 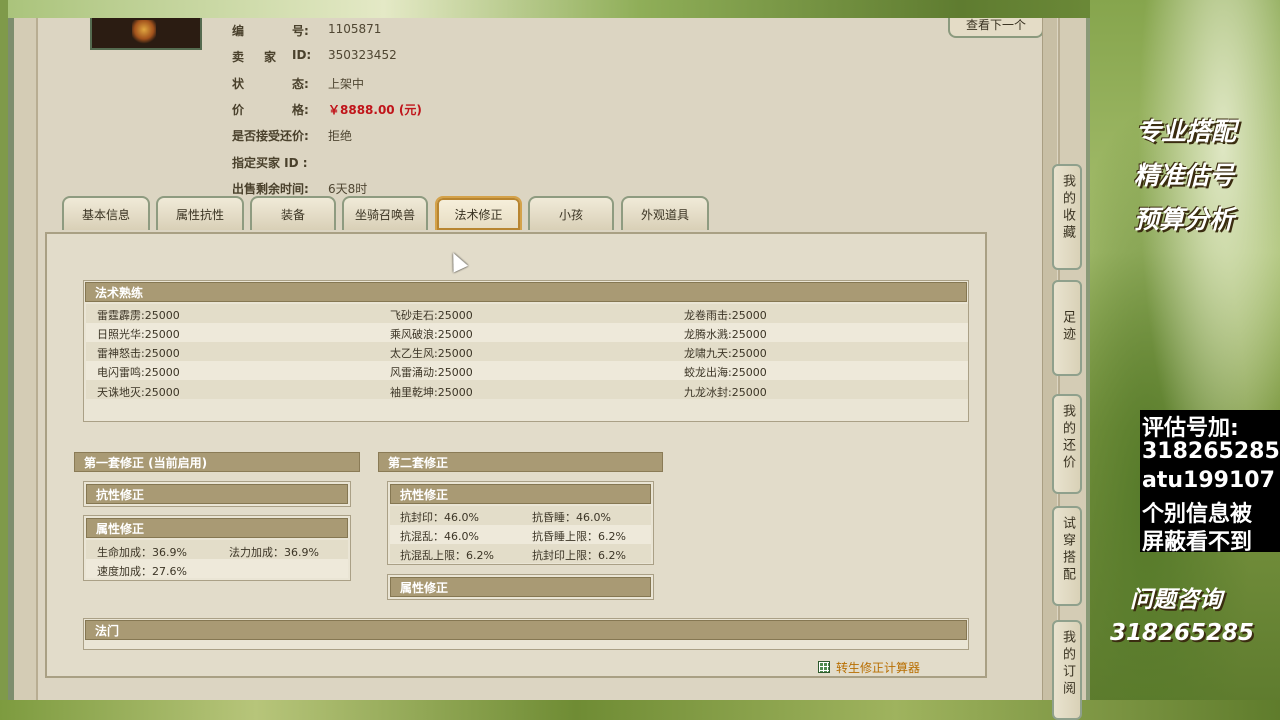 What do you see at coordinates (217, 462) in the screenshot?
I see `set1-title: 第一套修正 (当前启用)` at bounding box center [217, 462].